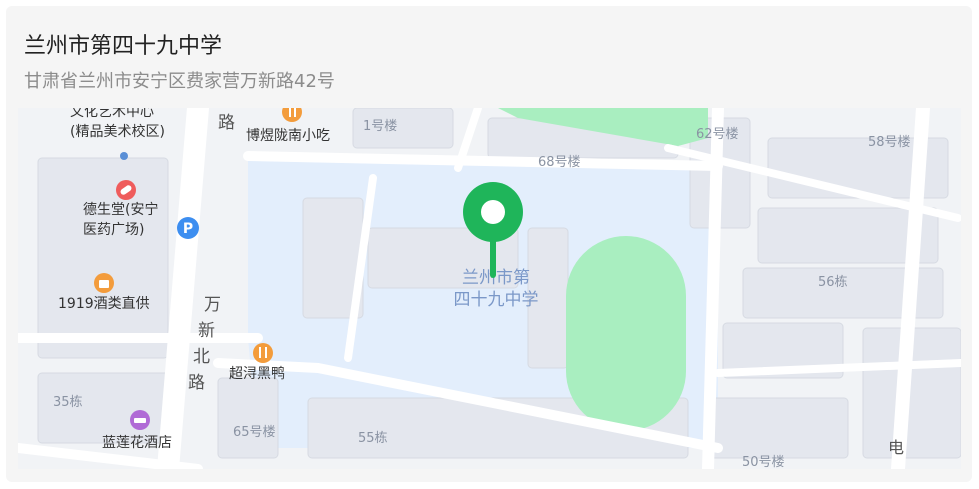  Describe the element at coordinates (68, 402) in the screenshot. I see `label-b35: 35栋` at that location.